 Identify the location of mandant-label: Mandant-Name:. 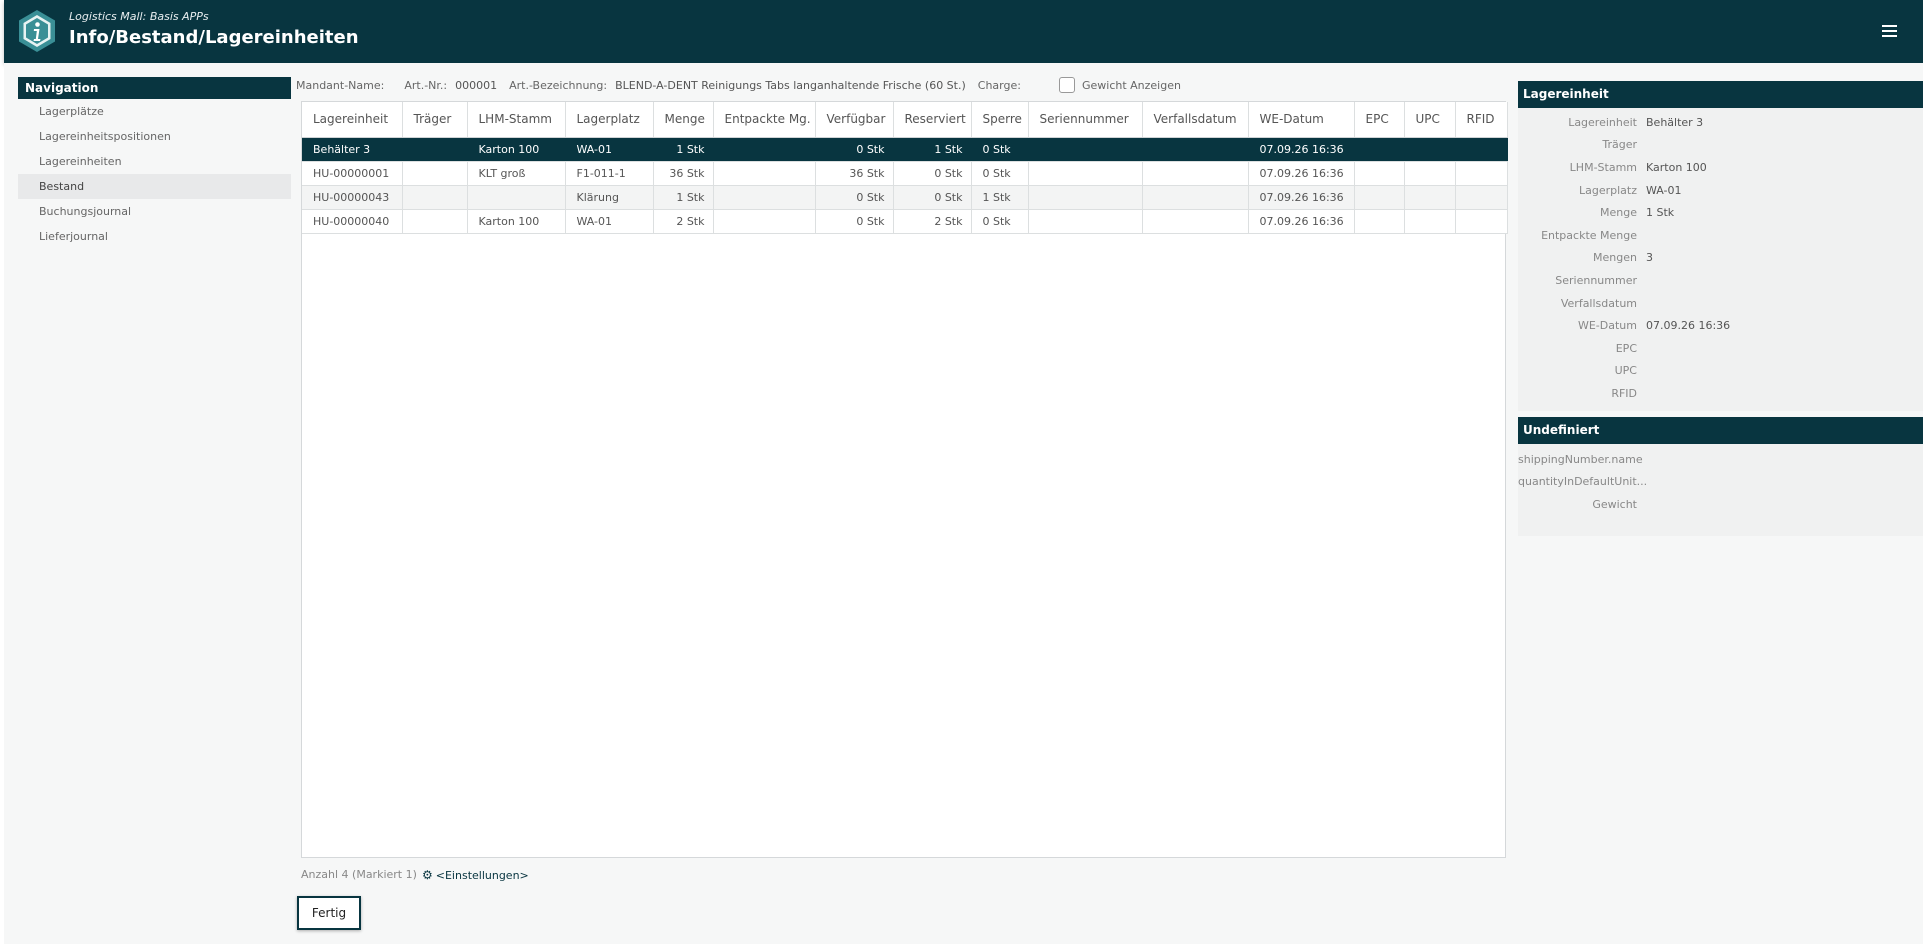
(340, 85).